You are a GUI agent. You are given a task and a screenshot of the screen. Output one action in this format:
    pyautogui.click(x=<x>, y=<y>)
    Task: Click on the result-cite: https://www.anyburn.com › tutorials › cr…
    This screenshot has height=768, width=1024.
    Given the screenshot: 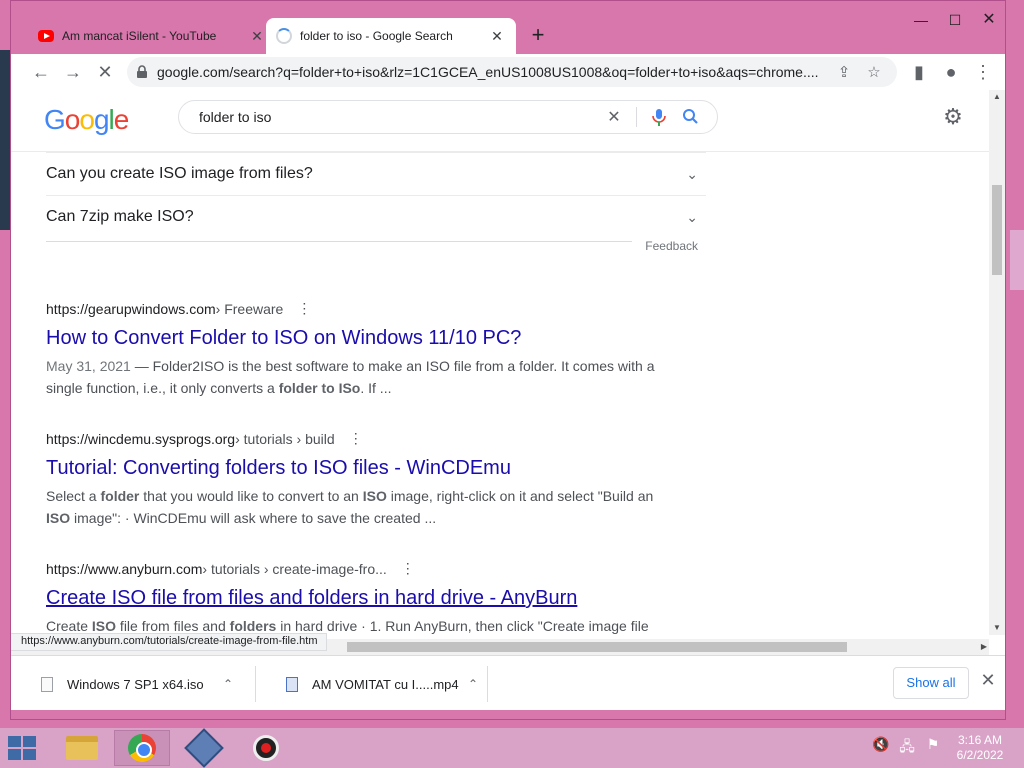 What is the action you would take?
    pyautogui.click(x=356, y=568)
    